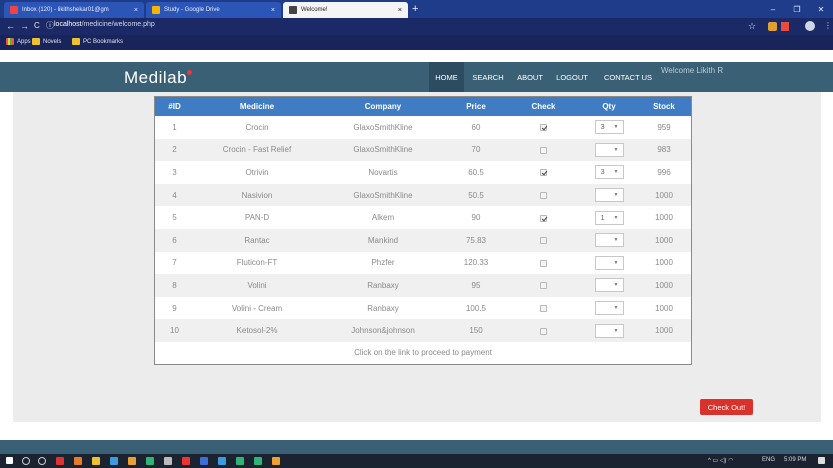 This screenshot has height=468, width=833. What do you see at coordinates (423, 352) in the screenshot?
I see `payment-hint: Click on the link to proceed to payment` at bounding box center [423, 352].